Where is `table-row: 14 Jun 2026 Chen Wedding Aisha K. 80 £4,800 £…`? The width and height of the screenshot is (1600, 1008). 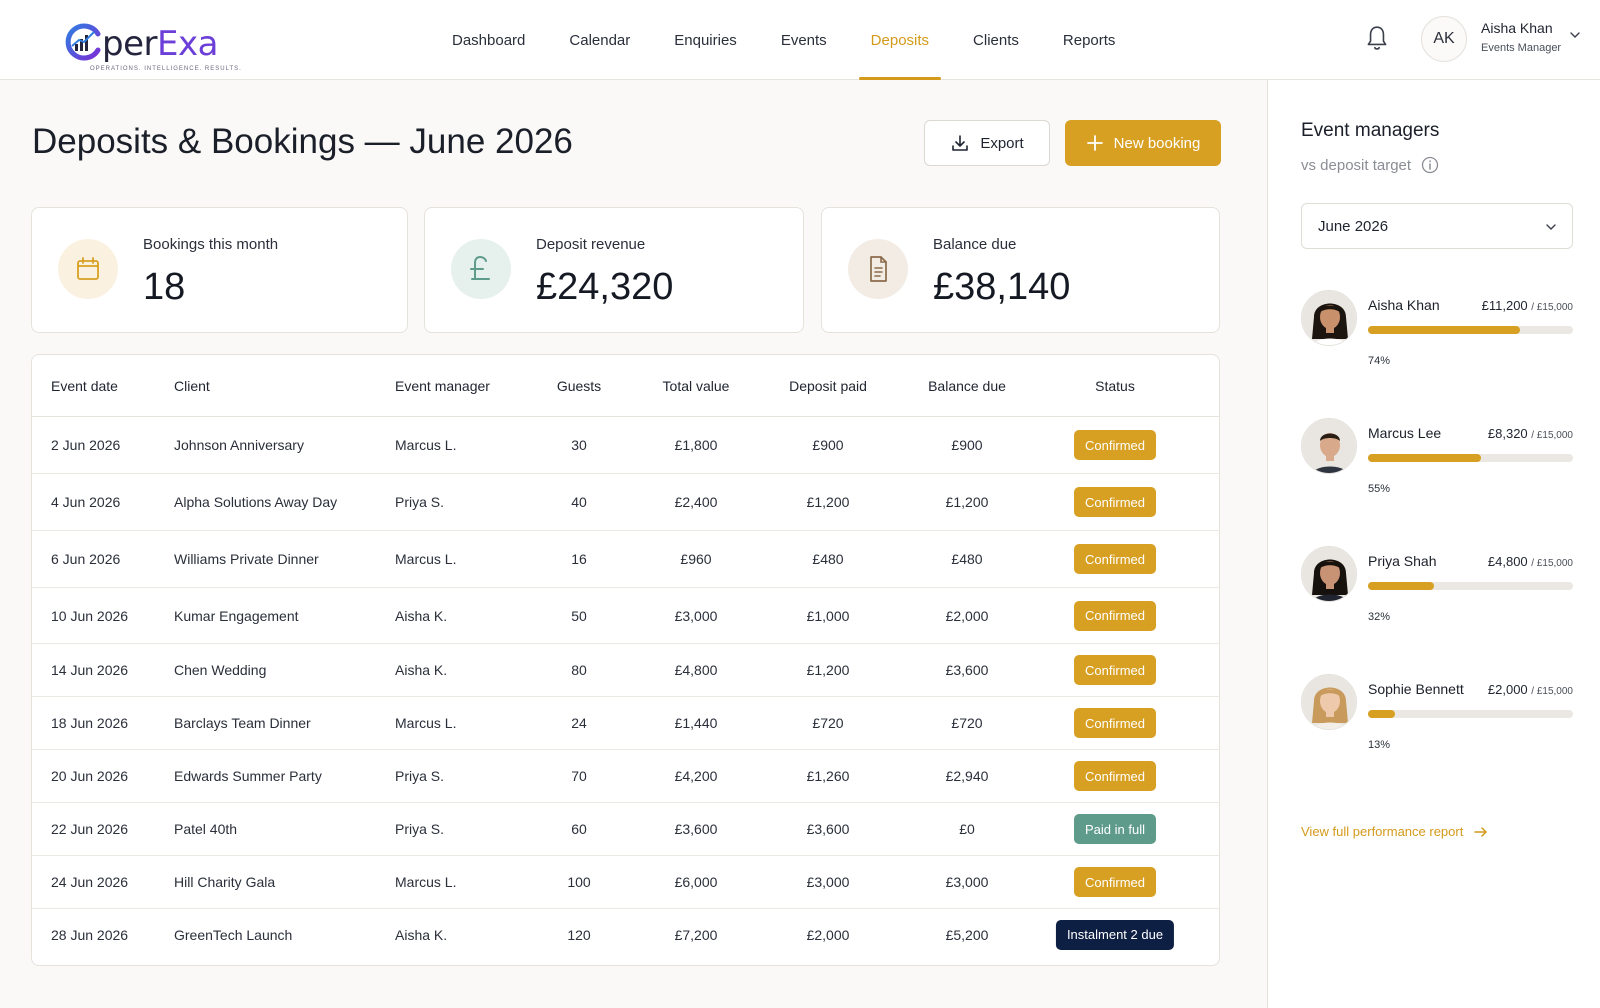
table-row: 14 Jun 2026 Chen Wedding Aisha K. 80 £4,800 £… is located at coordinates (625, 670).